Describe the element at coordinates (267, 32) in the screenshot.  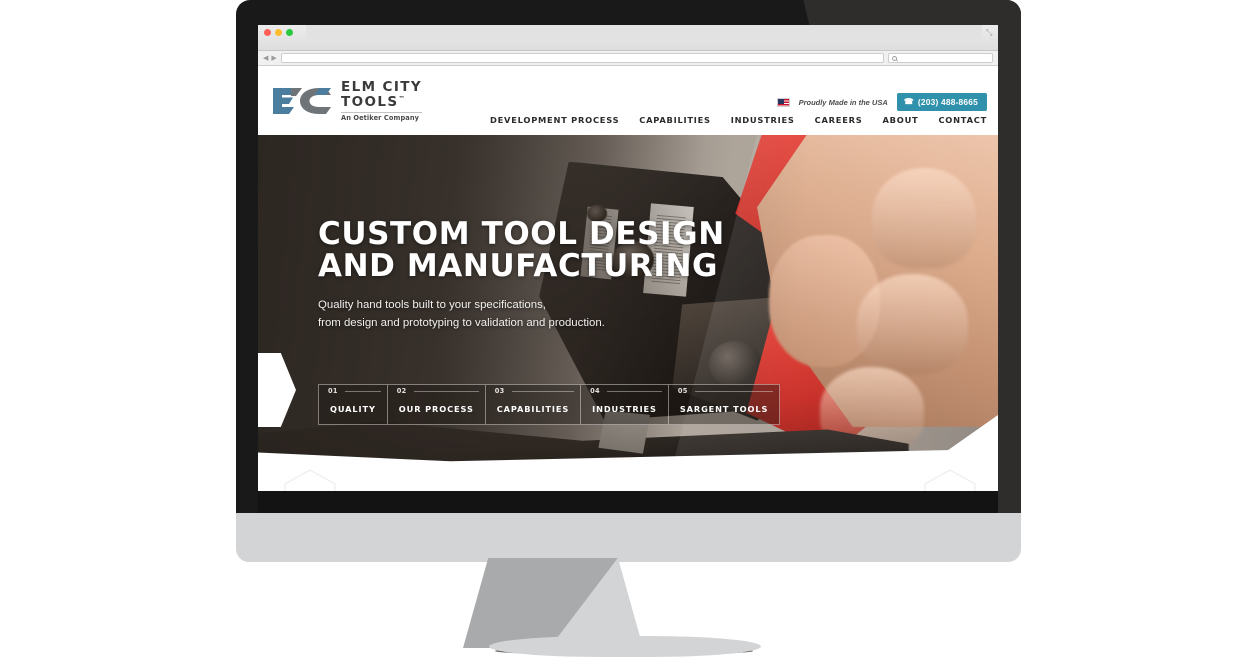
I see `close-icon` at that location.